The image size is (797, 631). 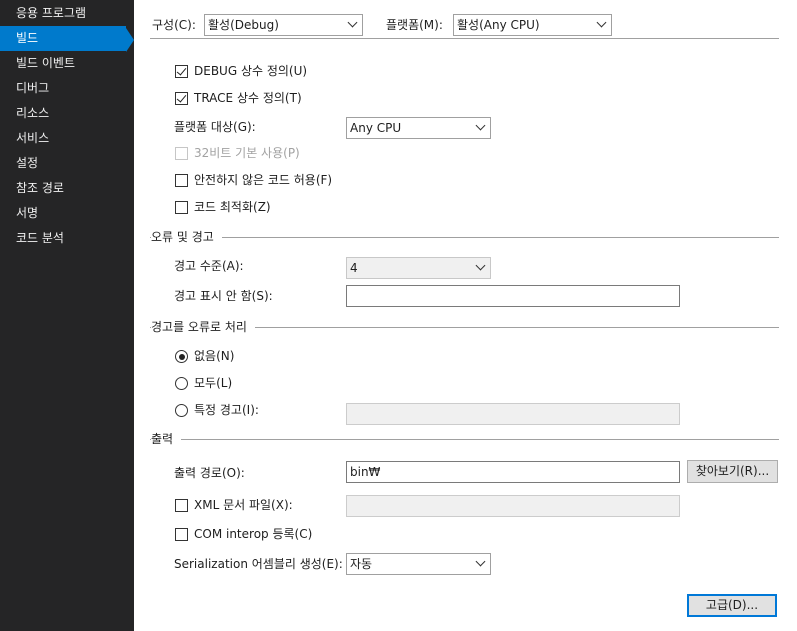 I want to click on configuration-select: 활성(Debug), so click(x=283, y=25).